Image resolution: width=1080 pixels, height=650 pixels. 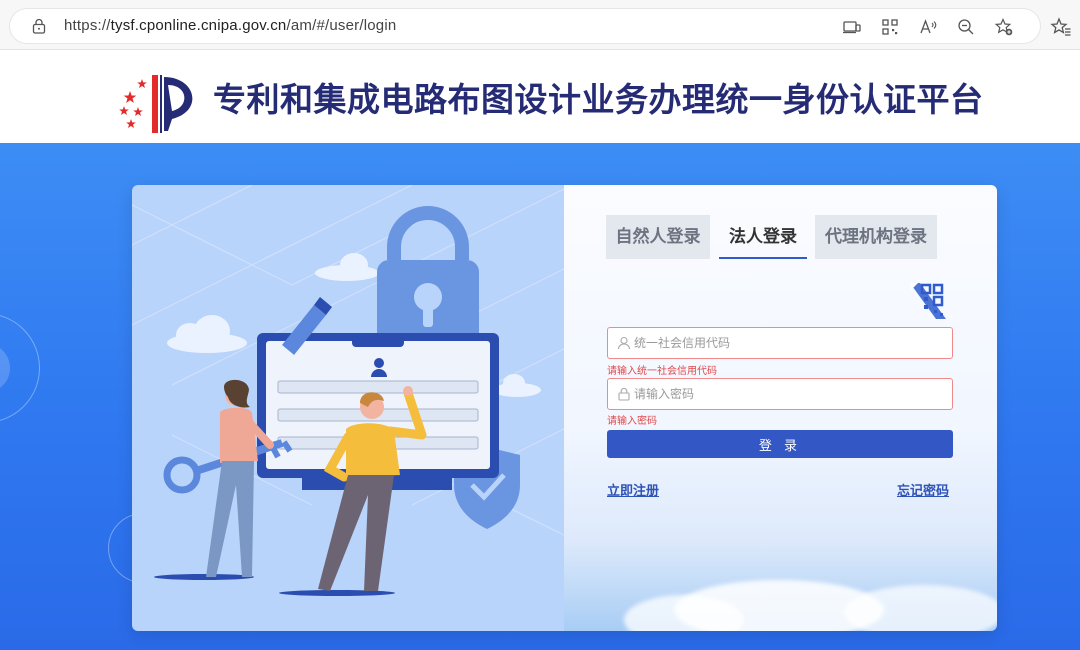 I want to click on password-field, so click(x=780, y=394).